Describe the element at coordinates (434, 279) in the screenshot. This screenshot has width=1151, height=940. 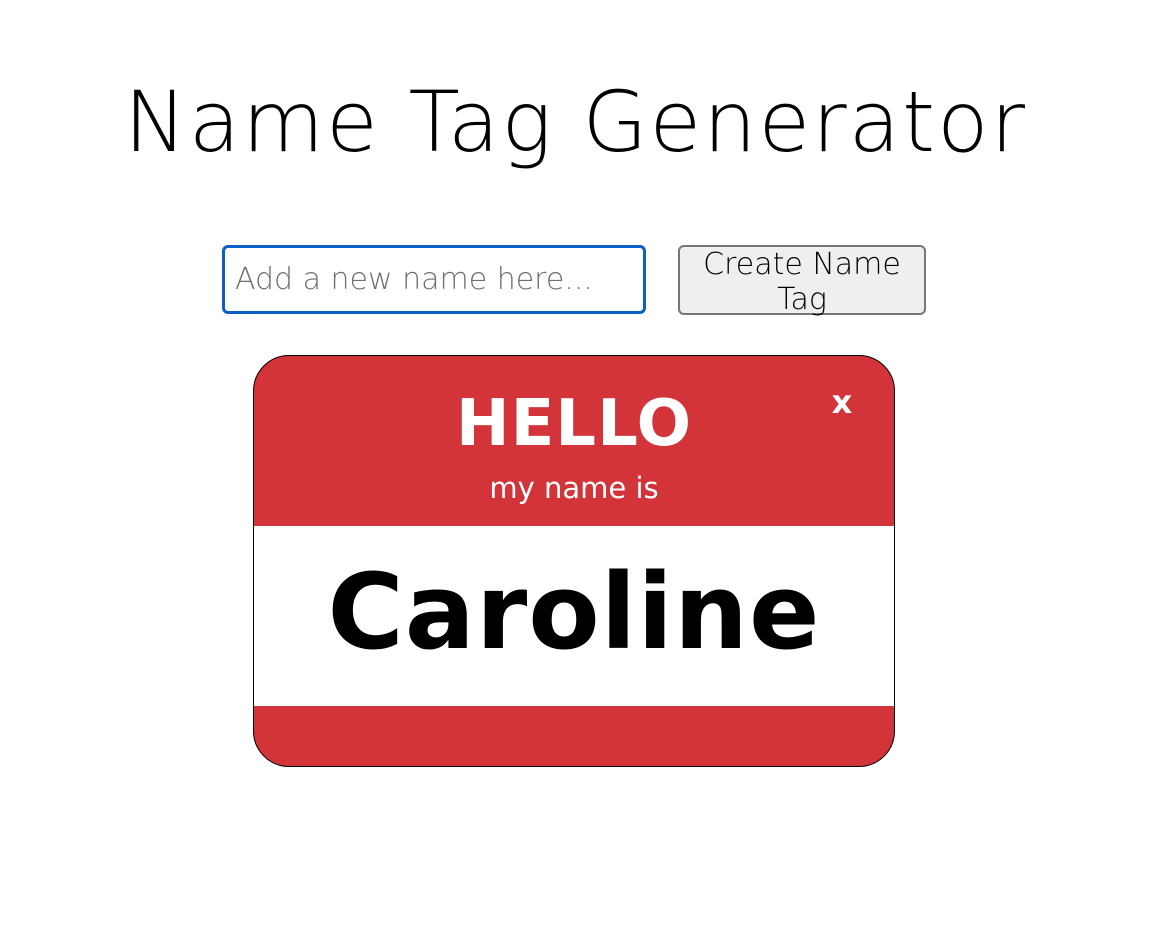
I see `name-input` at that location.